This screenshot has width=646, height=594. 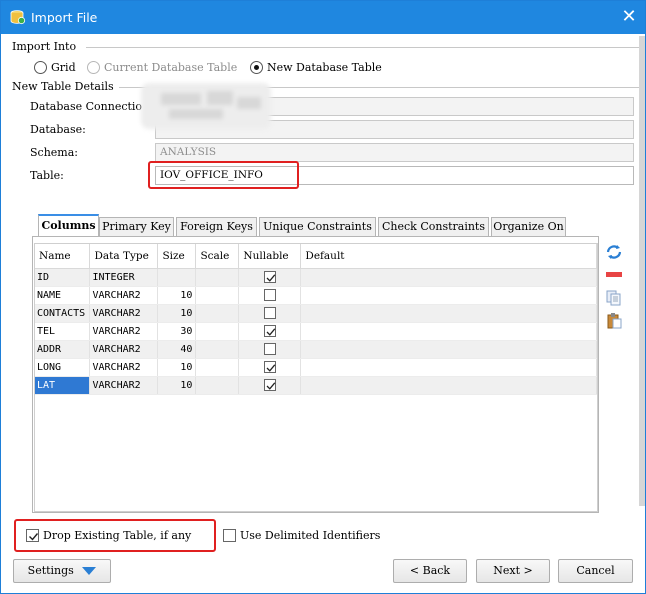 I want to click on header-default: Default, so click(x=448, y=256).